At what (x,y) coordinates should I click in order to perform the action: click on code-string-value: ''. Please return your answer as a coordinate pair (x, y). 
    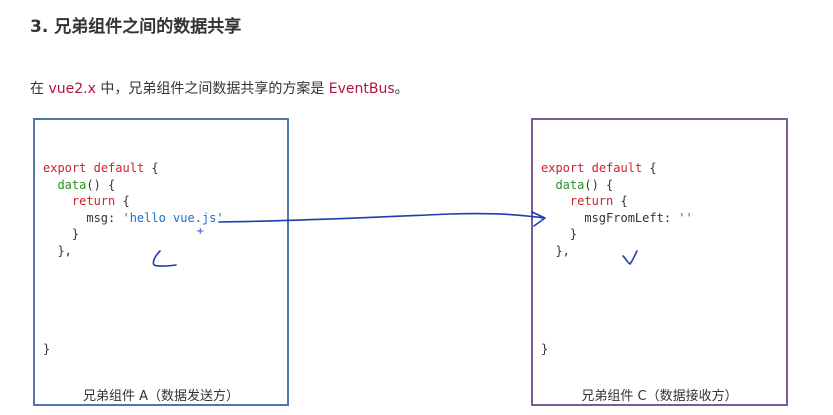
    Looking at the image, I should click on (685, 217).